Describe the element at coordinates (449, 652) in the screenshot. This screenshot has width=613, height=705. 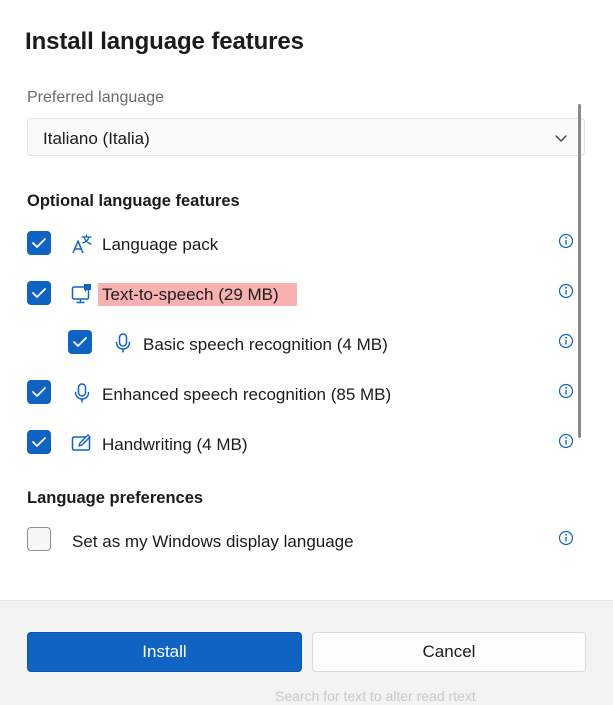
I see `cancel-button: Cancel` at that location.